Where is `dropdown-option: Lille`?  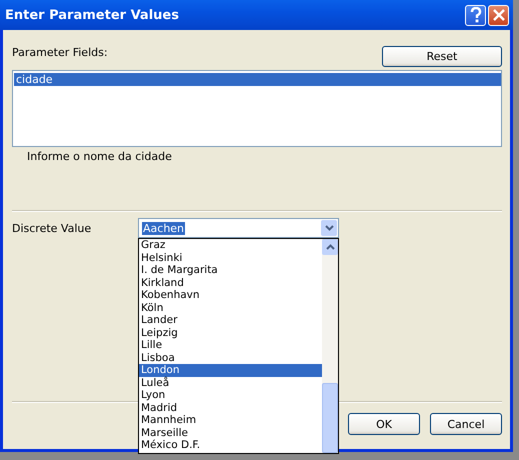
dropdown-option: Lille is located at coordinates (230, 345).